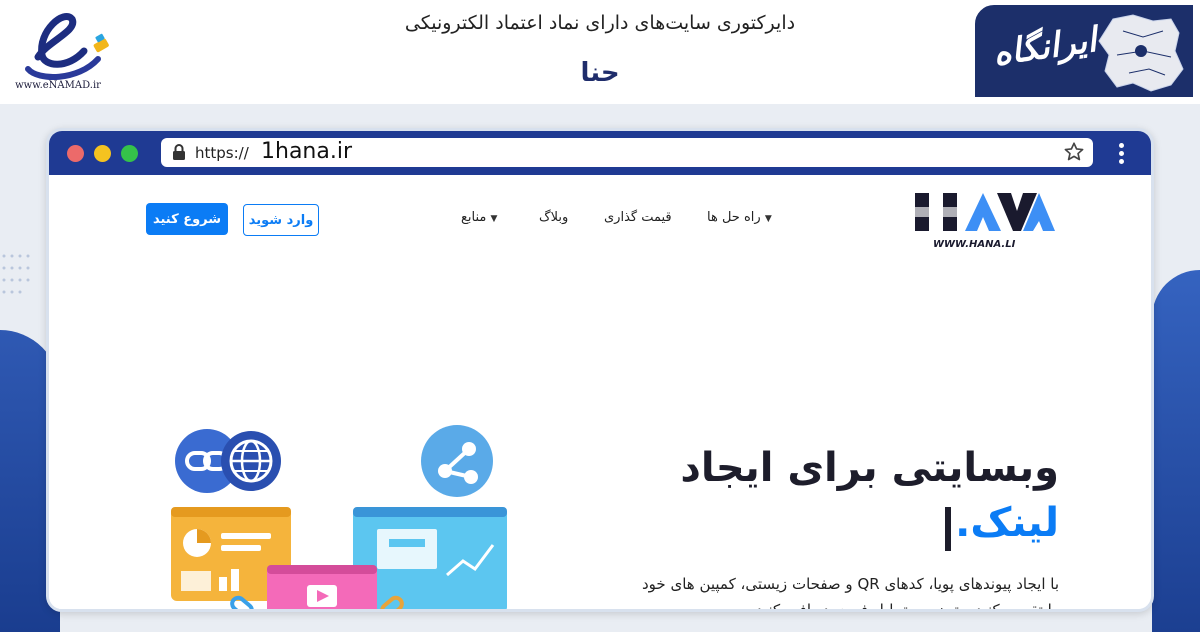 The height and width of the screenshot is (632, 1200). Describe the element at coordinates (734, 217) in the screenshot. I see `nav-solutions-label: راه حل ها` at that location.